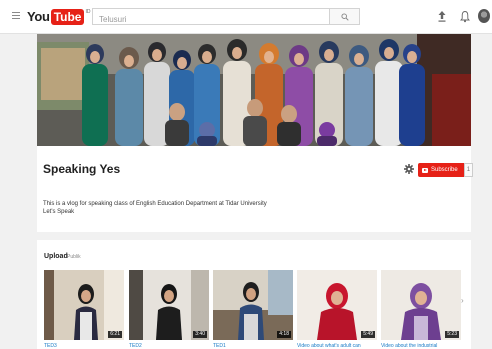 Image resolution: width=492 pixels, height=349 pixels. What do you see at coordinates (442, 16) in the screenshot?
I see `upload-icon` at bounding box center [442, 16].